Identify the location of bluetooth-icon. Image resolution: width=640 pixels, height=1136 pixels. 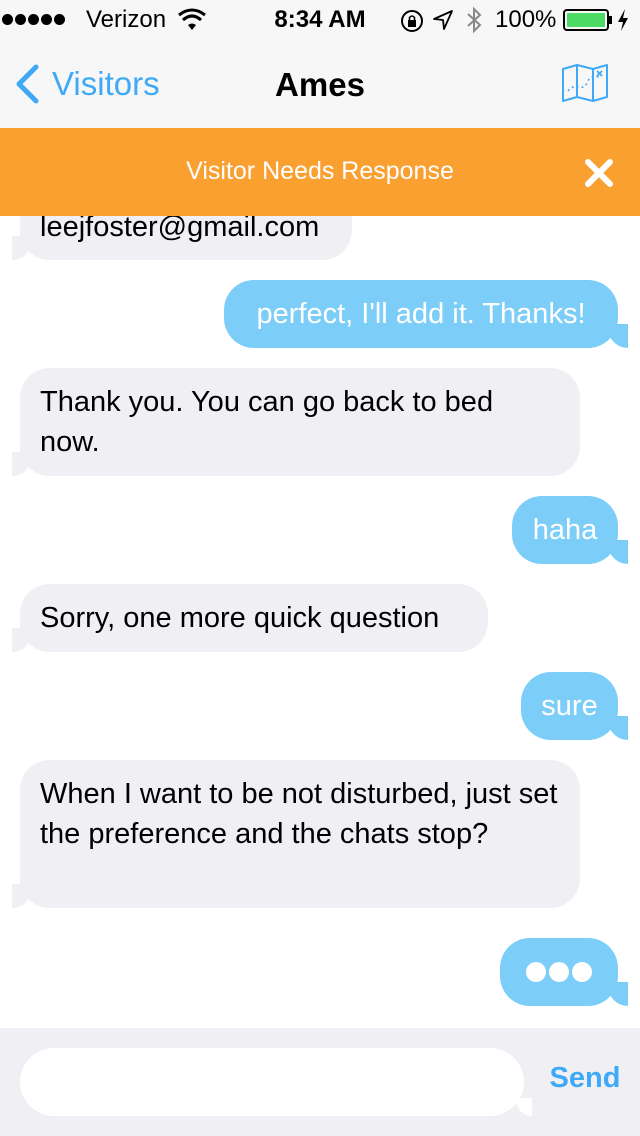
(474, 20).